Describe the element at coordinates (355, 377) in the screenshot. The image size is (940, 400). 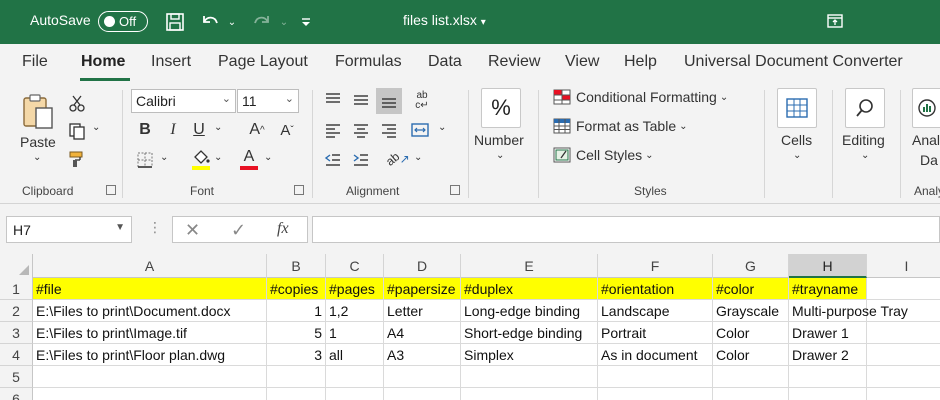
I see `cell-c5` at that location.